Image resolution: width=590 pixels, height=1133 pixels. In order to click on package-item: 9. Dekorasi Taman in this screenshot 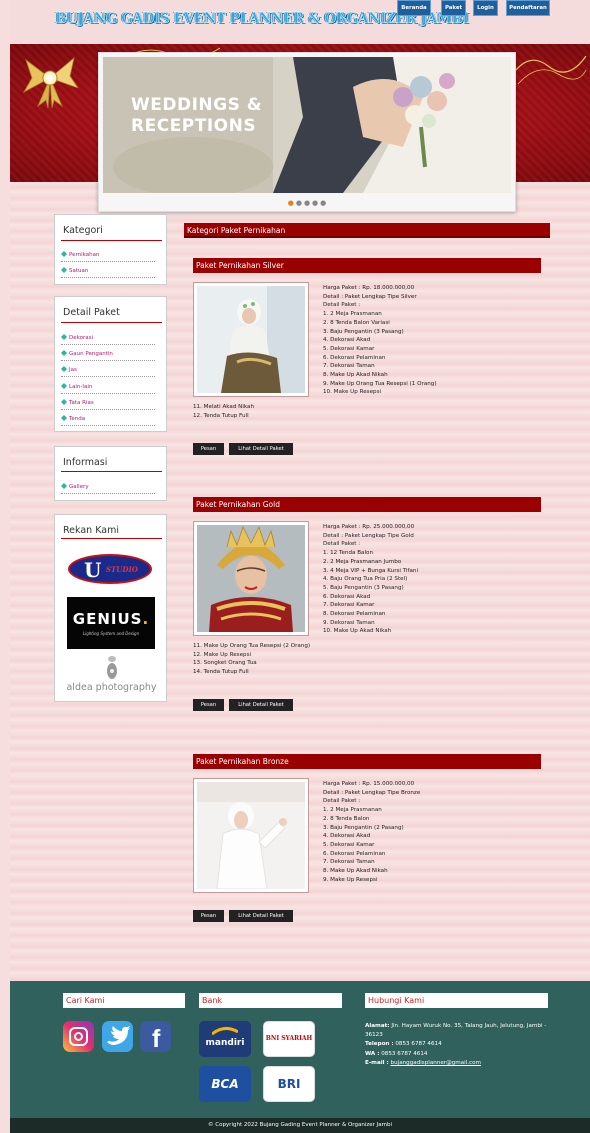, I will do `click(349, 622)`.